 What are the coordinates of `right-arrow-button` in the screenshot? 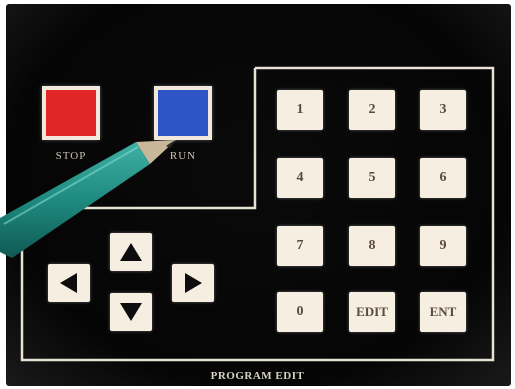 It's located at (193, 283).